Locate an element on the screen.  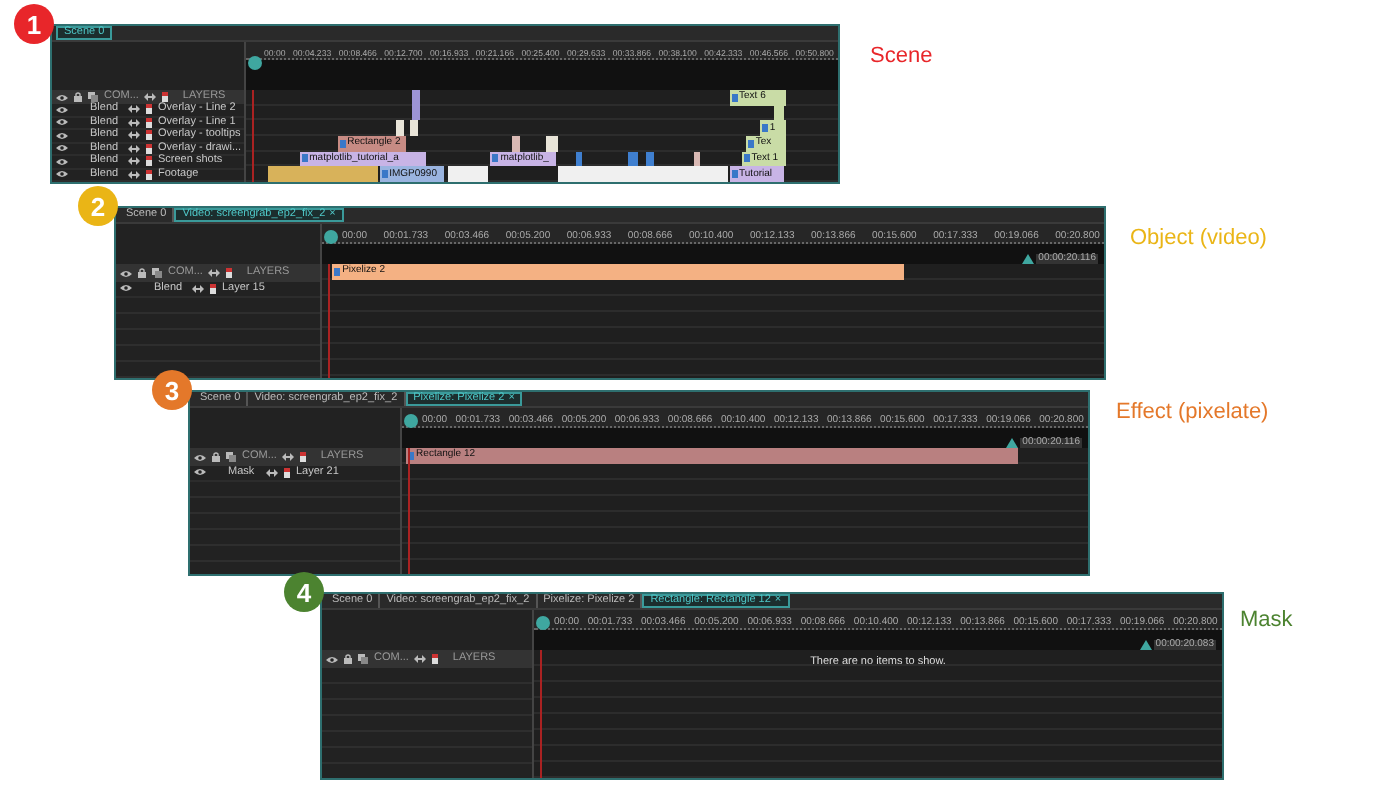
step-number-badge: 3 is located at coordinates (172, 390).